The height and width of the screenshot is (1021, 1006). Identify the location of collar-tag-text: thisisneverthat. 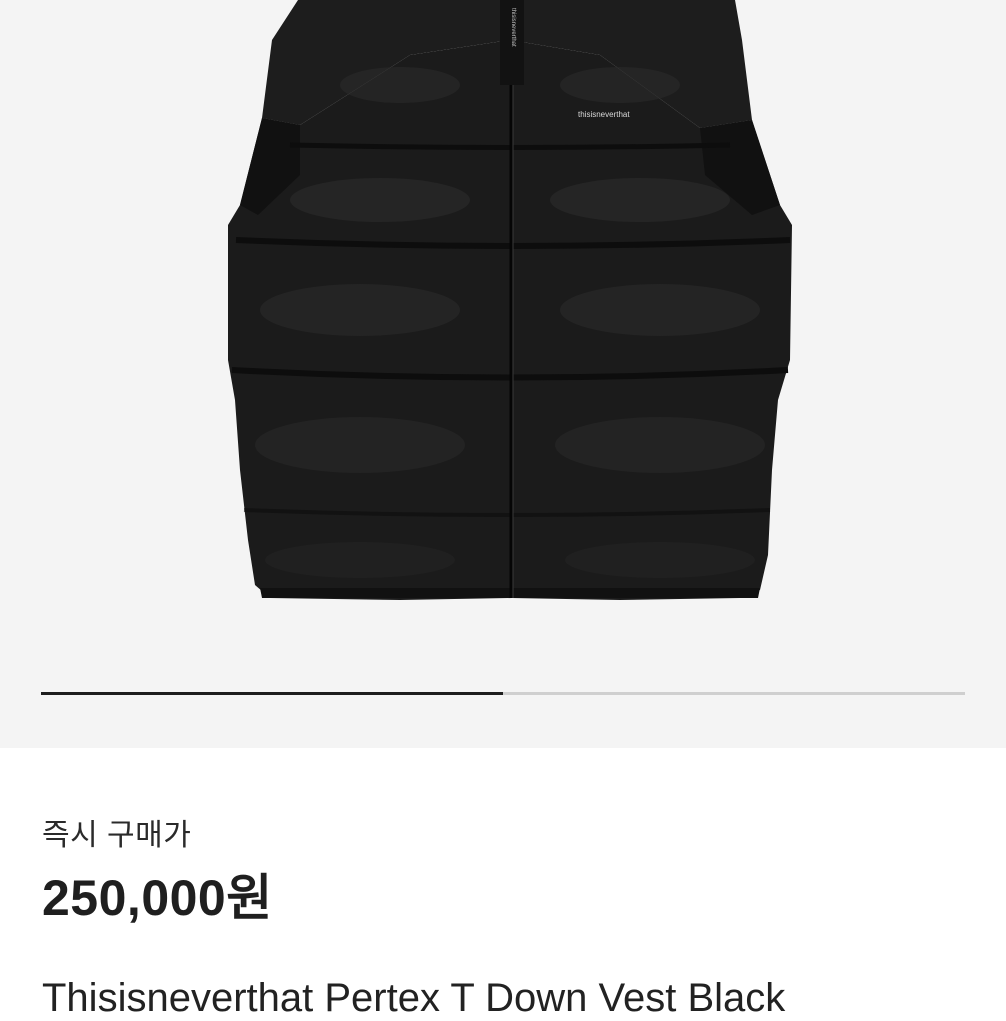
(513, 27).